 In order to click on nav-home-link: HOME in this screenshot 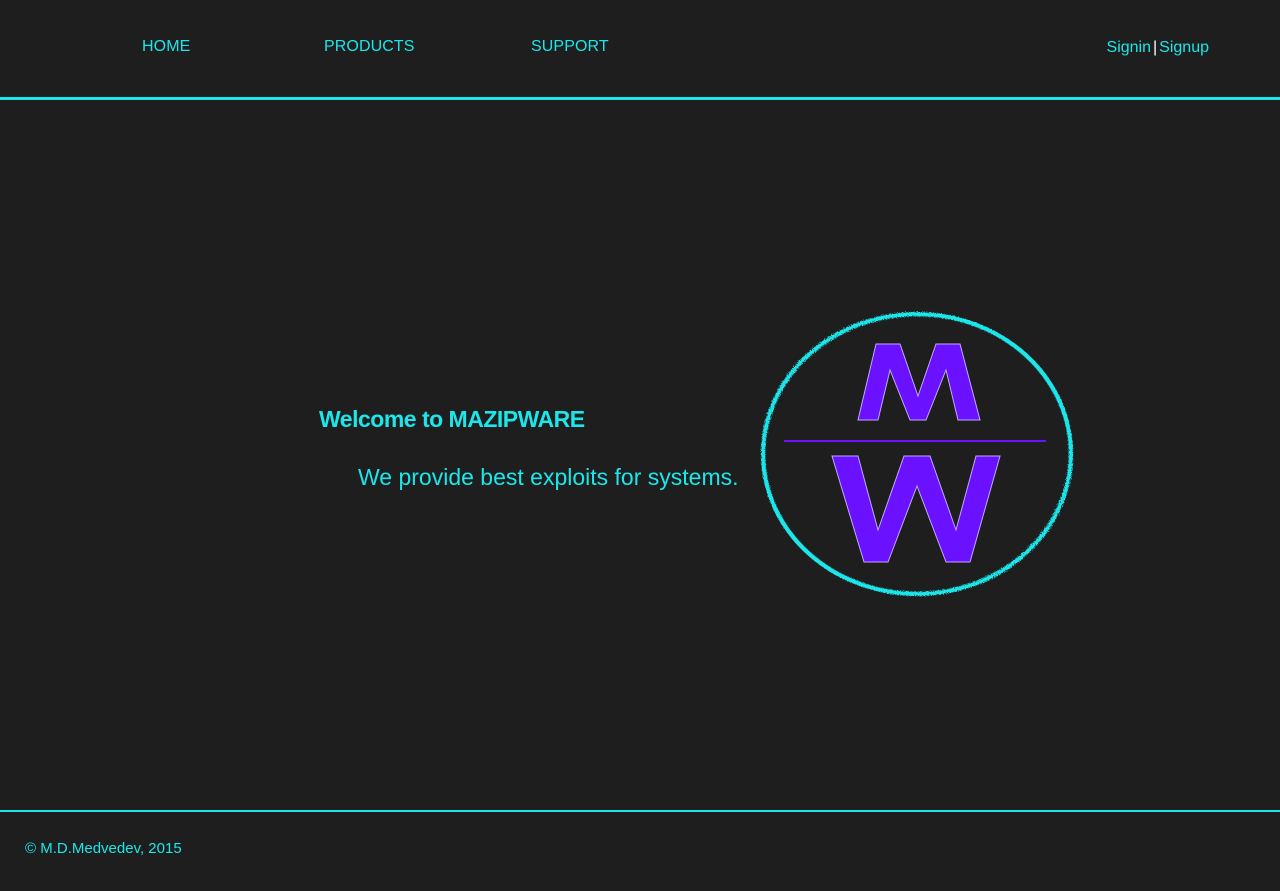, I will do `click(166, 47)`.